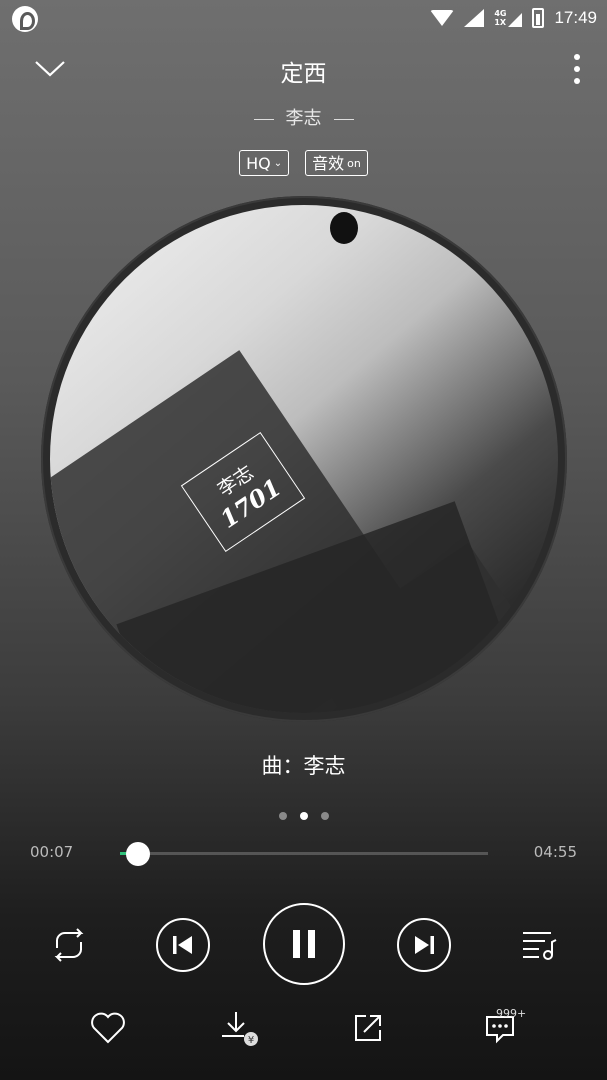 This screenshot has height=1080, width=607. I want to click on status-time: 17:49, so click(575, 17).